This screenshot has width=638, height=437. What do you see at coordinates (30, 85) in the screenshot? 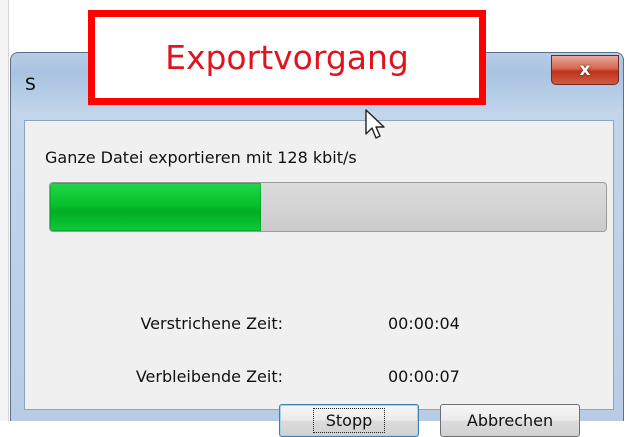
I see `window-title: S` at bounding box center [30, 85].